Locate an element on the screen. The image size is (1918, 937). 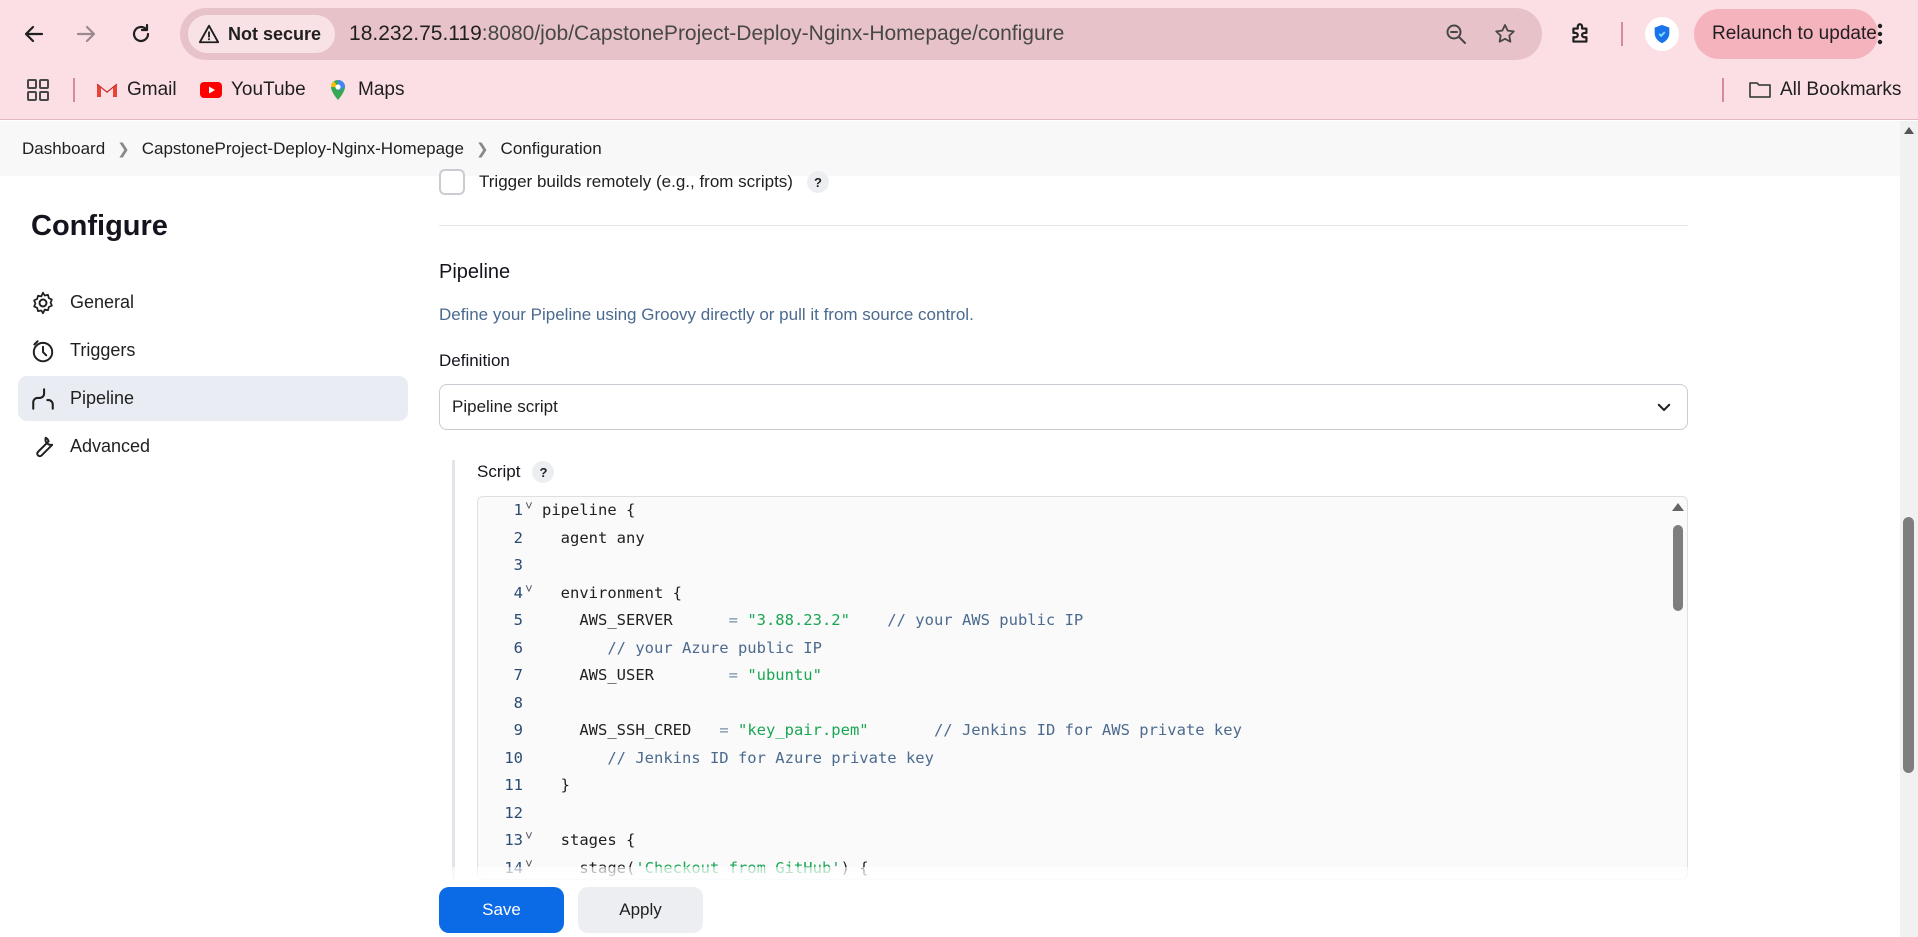
sidebar-item-label: General is located at coordinates (102, 302).